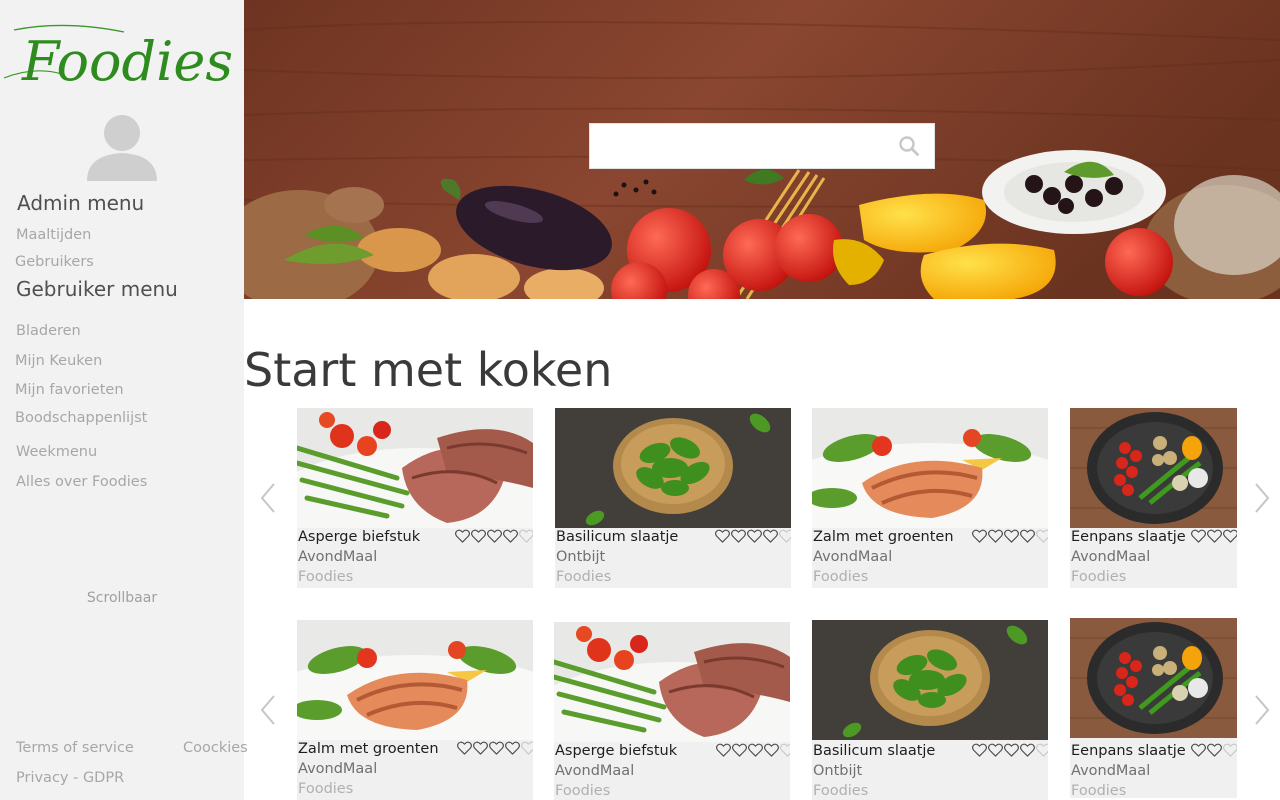 The width and height of the screenshot is (1280, 800). I want to click on carousel-row2-prev-button, so click(268, 710).